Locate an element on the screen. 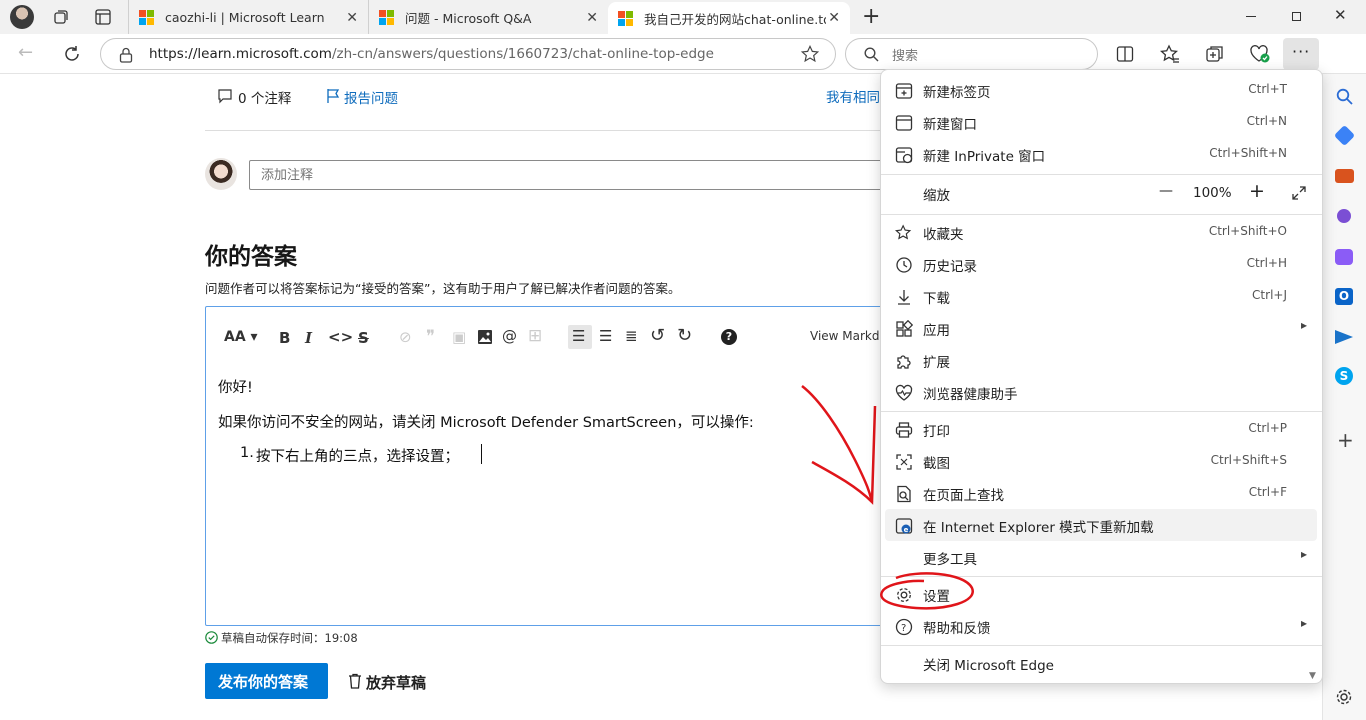  menu-scroll-down-icon: ▼ is located at coordinates (1312, 676).